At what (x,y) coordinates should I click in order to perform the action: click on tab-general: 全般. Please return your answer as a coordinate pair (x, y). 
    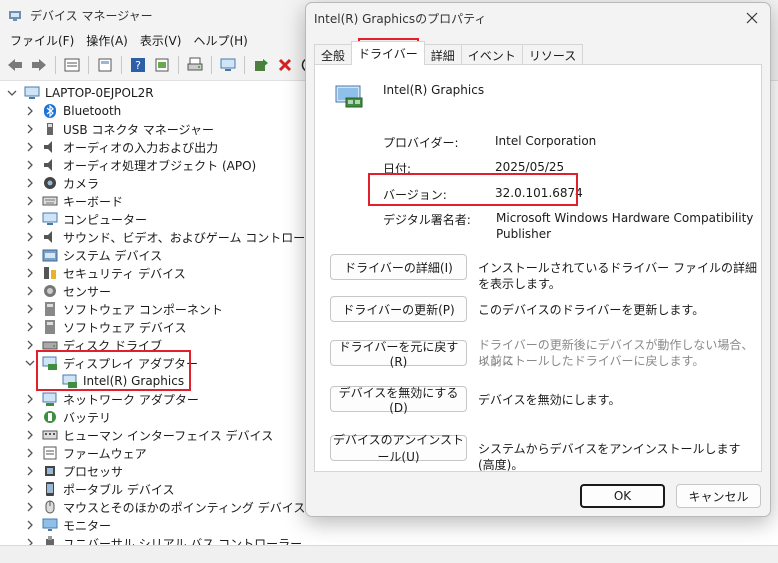
    Looking at the image, I should click on (333, 54).